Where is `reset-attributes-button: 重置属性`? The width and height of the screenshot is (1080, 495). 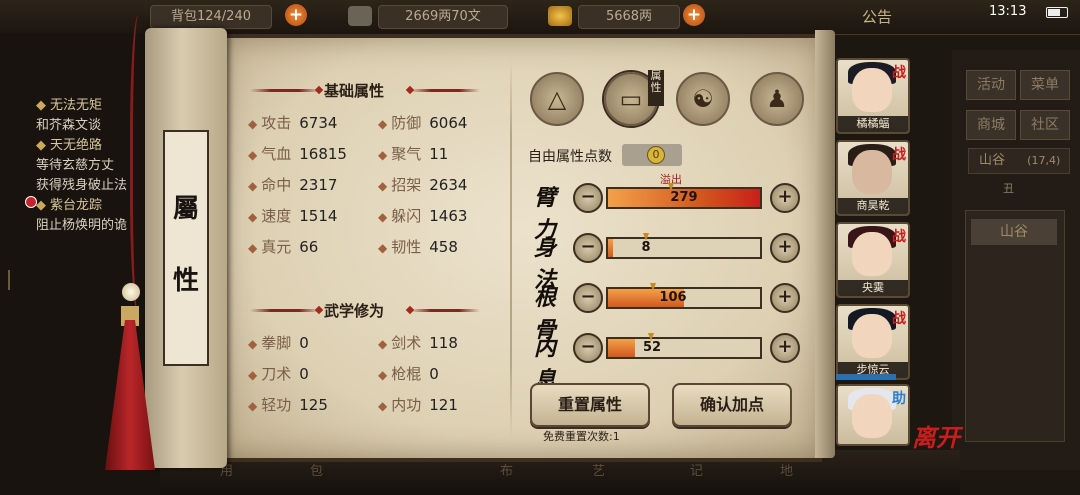 reset-attributes-button: 重置属性 is located at coordinates (590, 405).